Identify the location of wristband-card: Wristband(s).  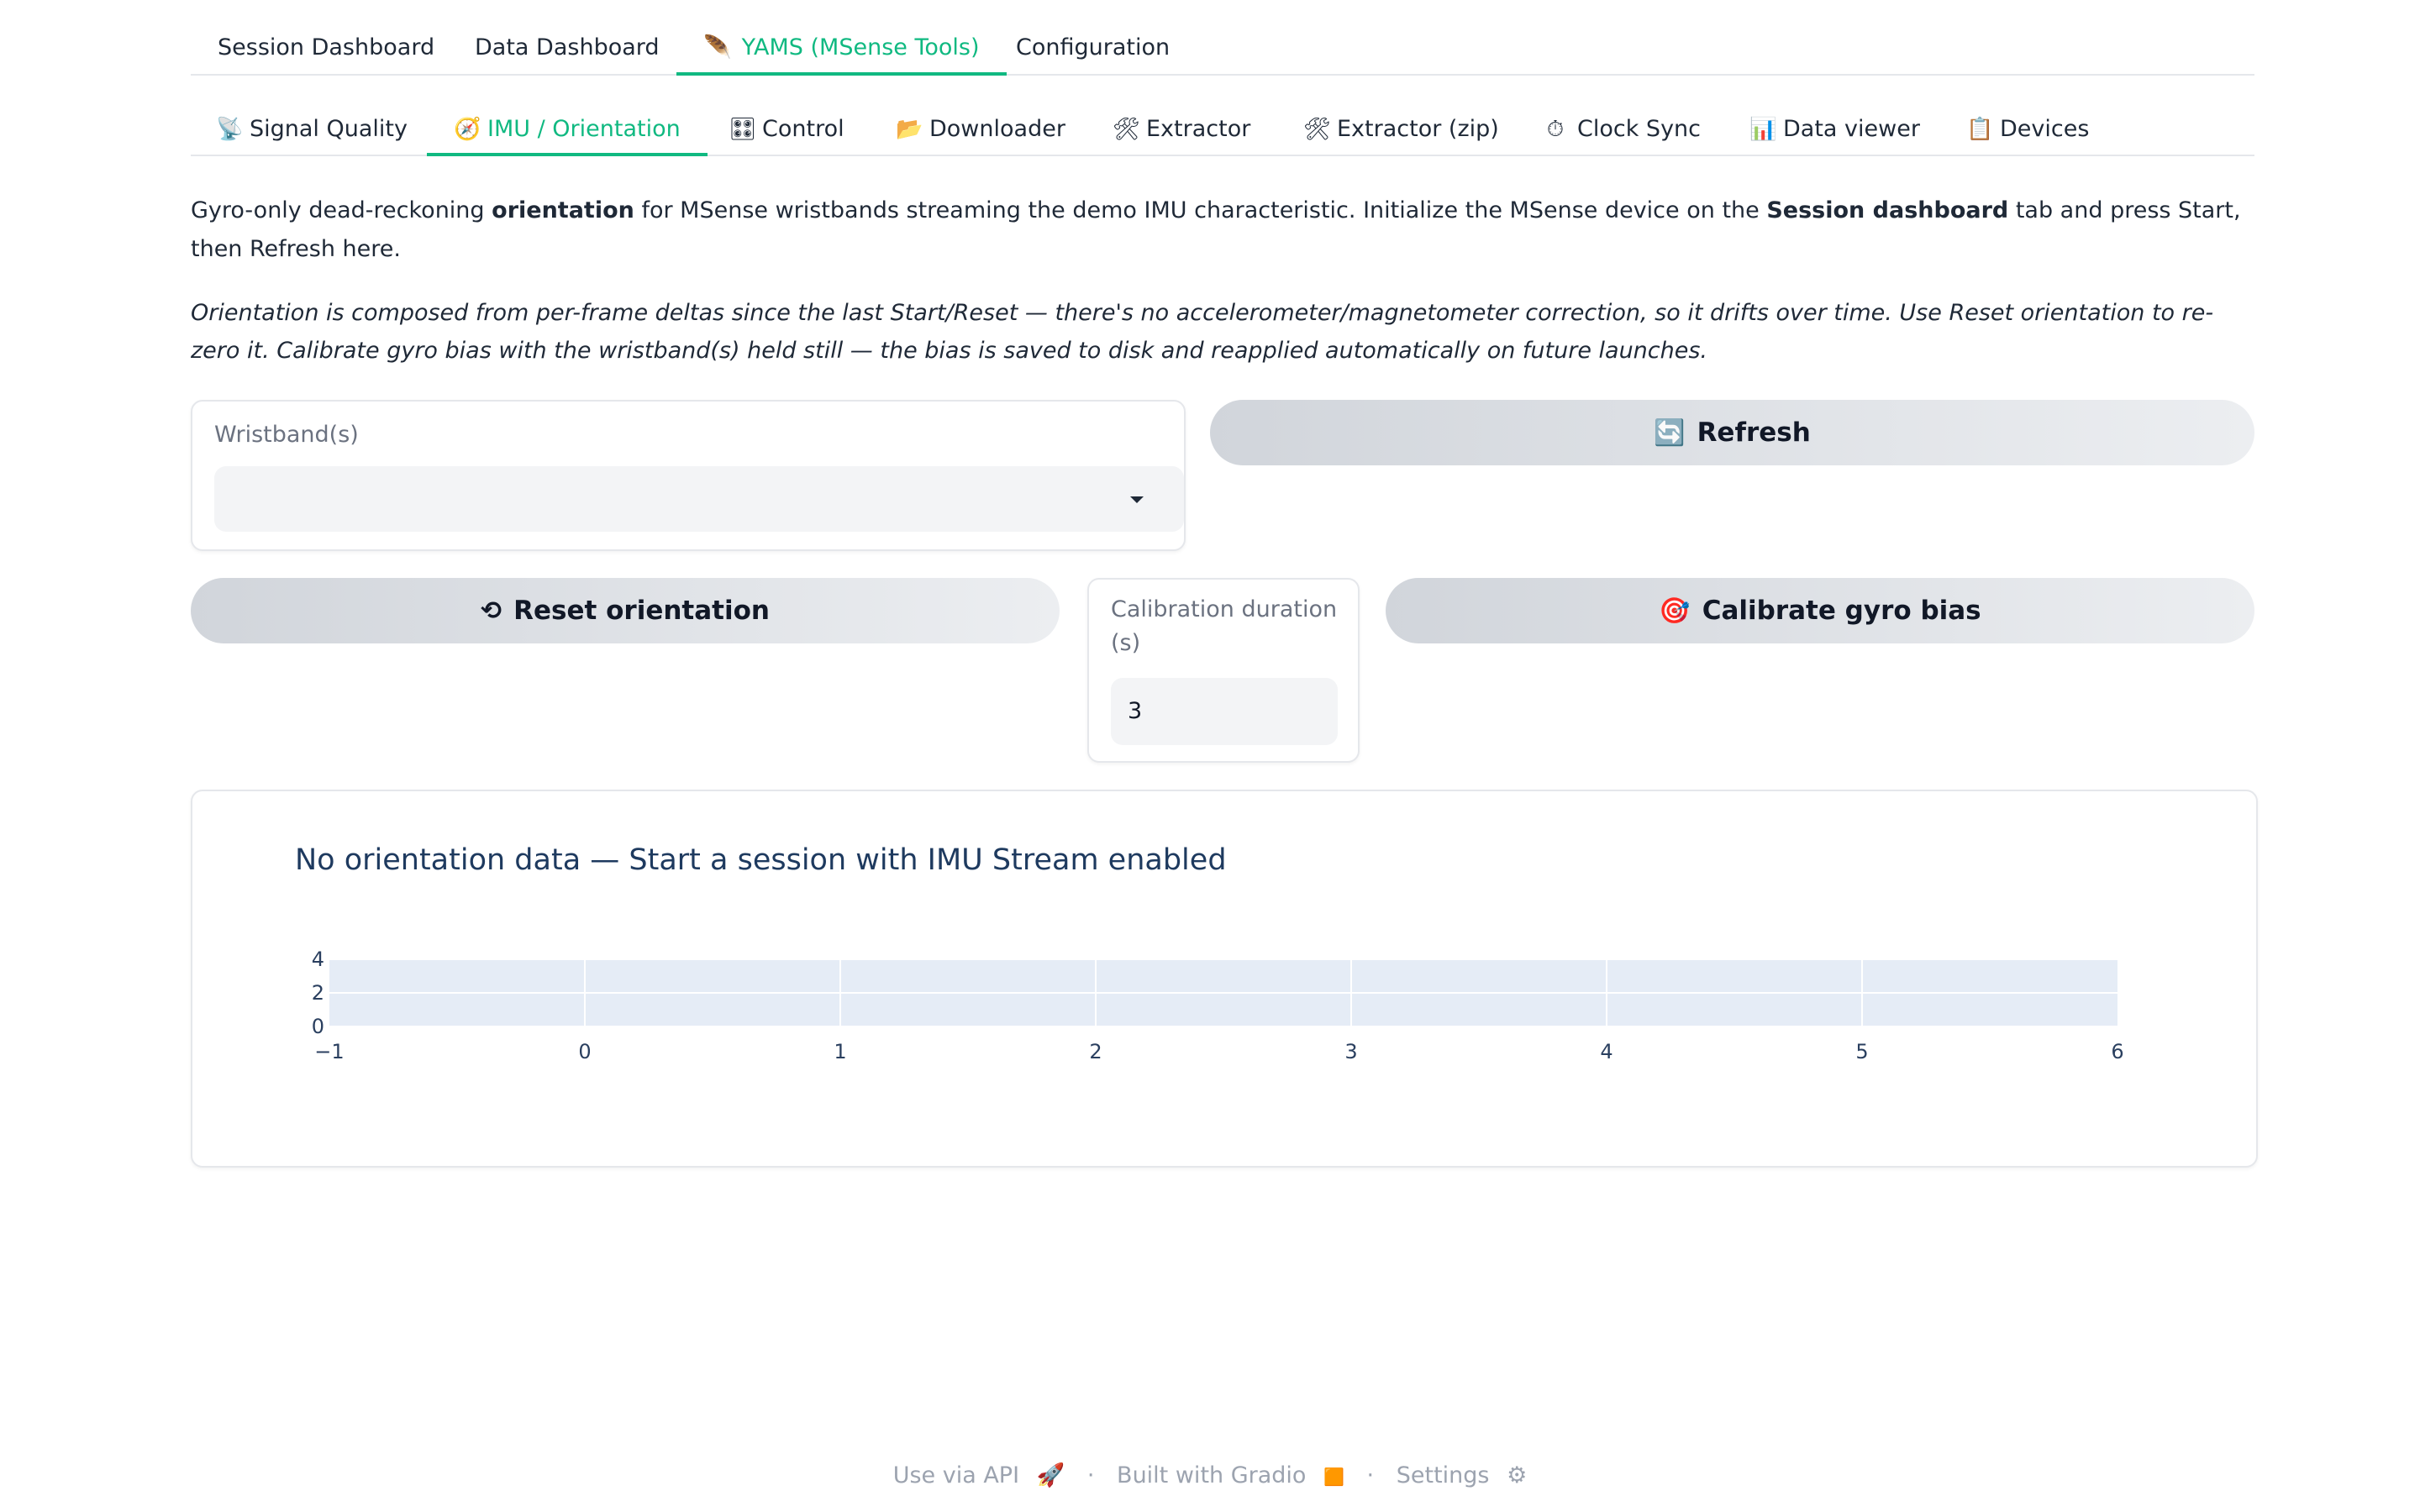
(688, 475).